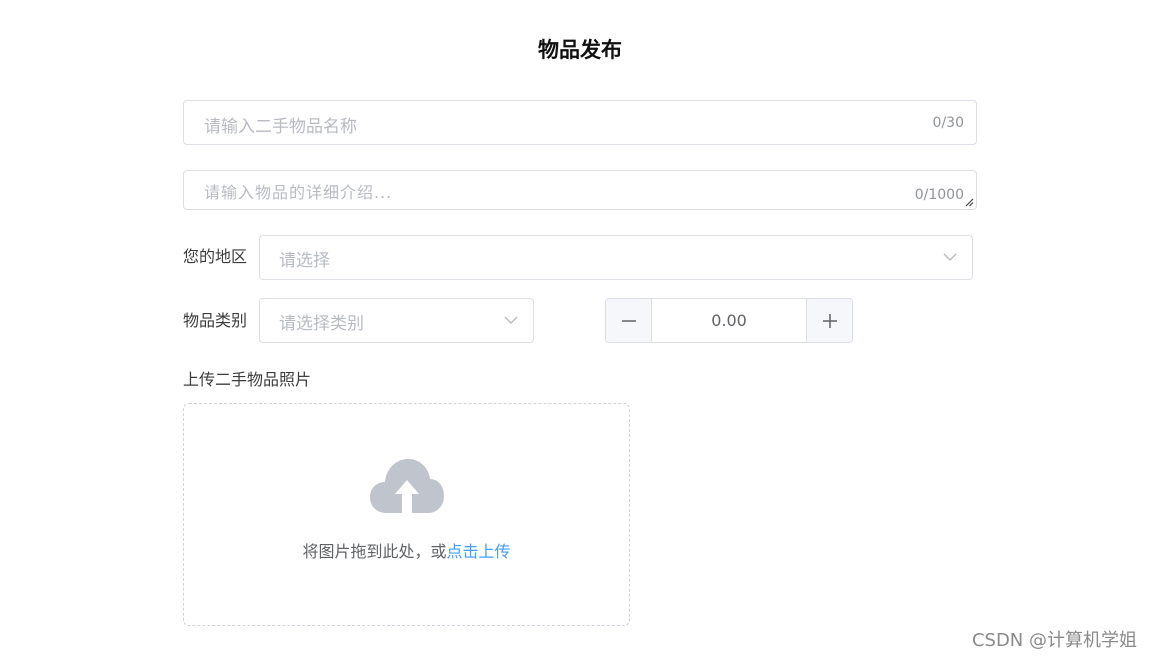  I want to click on region-select-placeholder: 请选择, so click(304, 261).